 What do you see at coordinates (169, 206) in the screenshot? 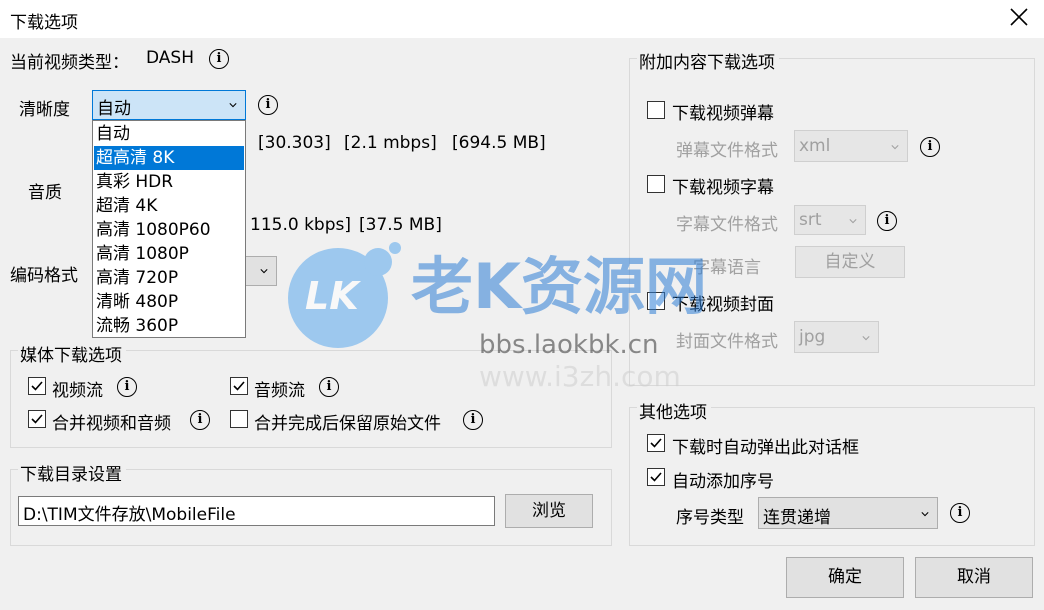
I see `quality-option: 超清 4K` at bounding box center [169, 206].